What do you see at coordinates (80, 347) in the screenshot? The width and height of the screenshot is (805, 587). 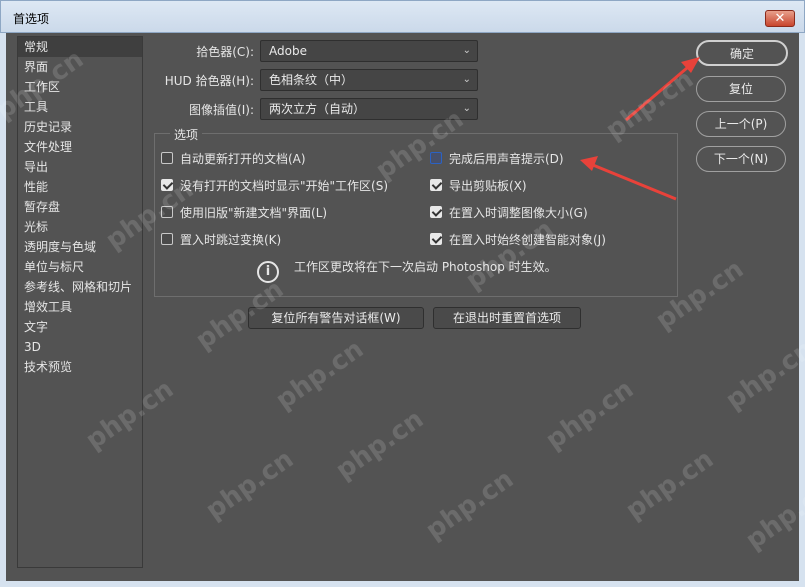 I see `sidebar-item-3d: 3D` at bounding box center [80, 347].